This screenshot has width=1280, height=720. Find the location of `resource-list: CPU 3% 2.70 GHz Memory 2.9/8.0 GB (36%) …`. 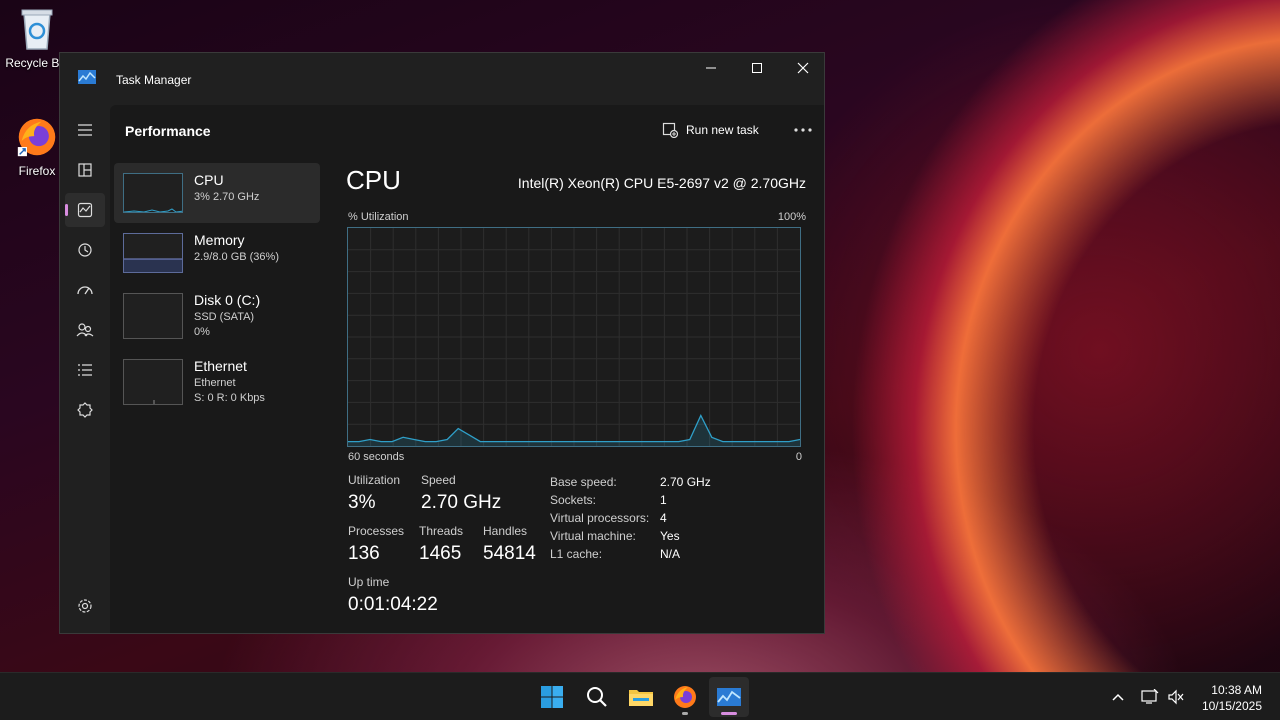

resource-list: CPU 3% 2.70 GHz Memory 2.9/8.0 GB (36%) … is located at coordinates (217, 286).